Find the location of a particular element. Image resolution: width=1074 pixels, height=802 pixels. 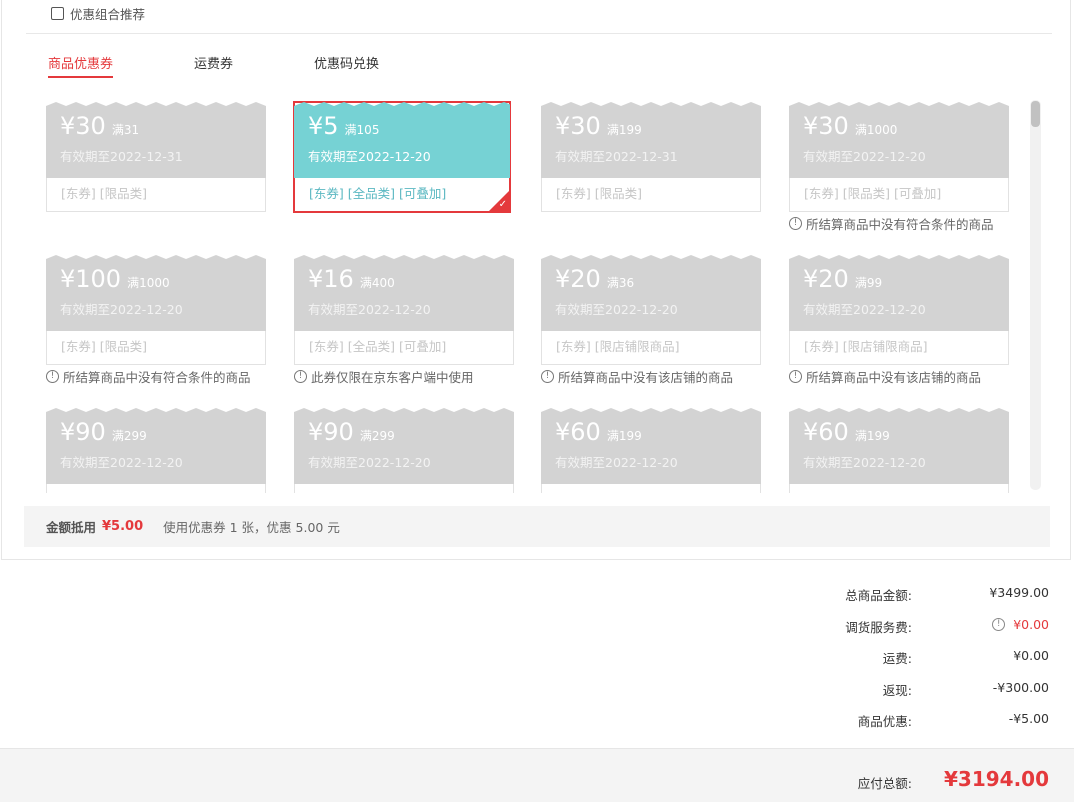

coupon-condition: 满105 is located at coordinates (362, 130).